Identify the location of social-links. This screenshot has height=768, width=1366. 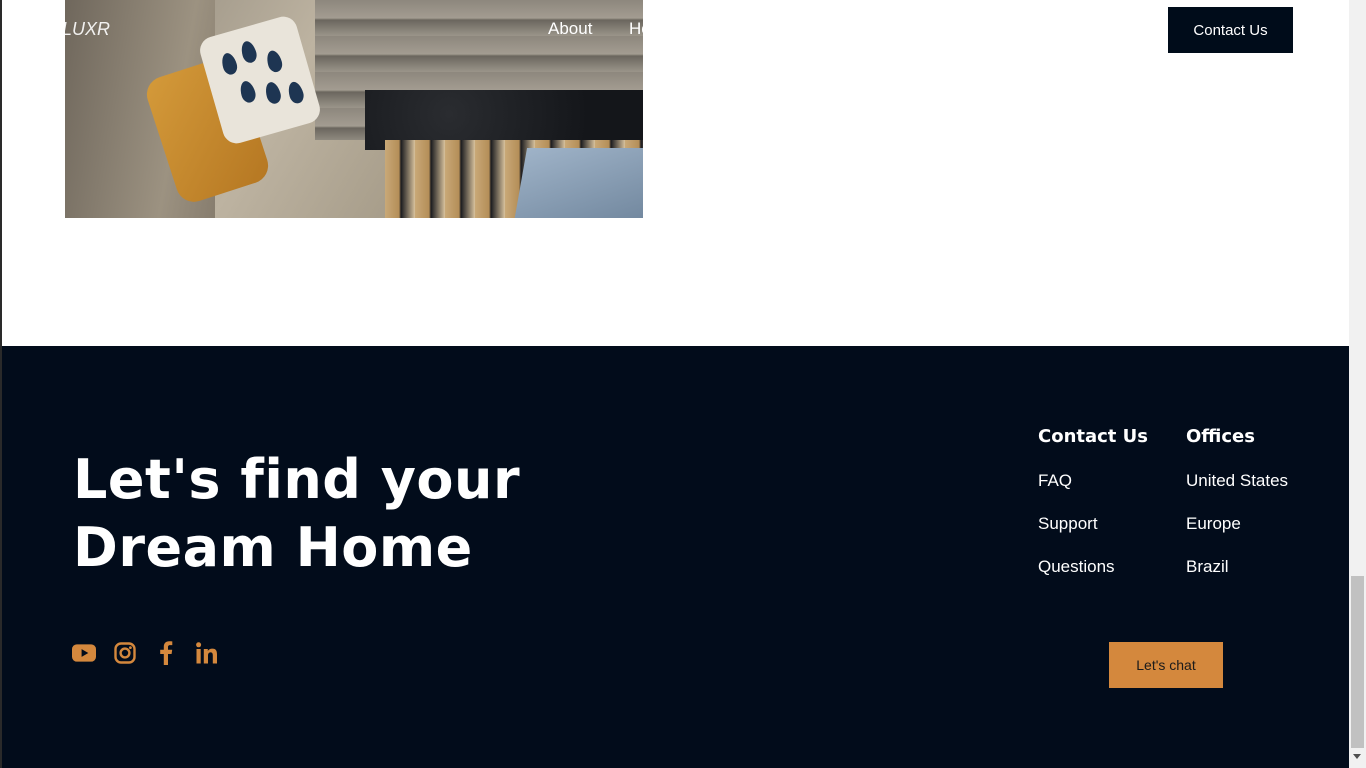
(145, 653).